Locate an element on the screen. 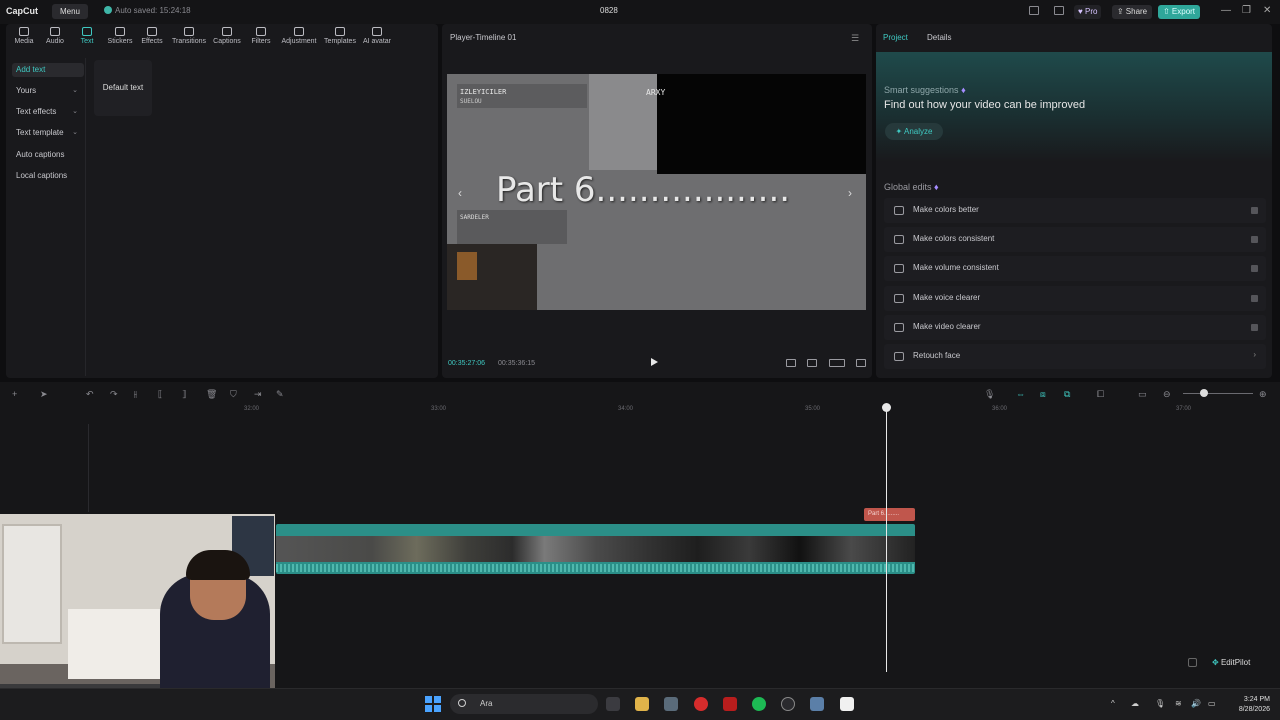 The height and width of the screenshot is (720, 1280). side-item-label: Text template is located at coordinates (40, 132).